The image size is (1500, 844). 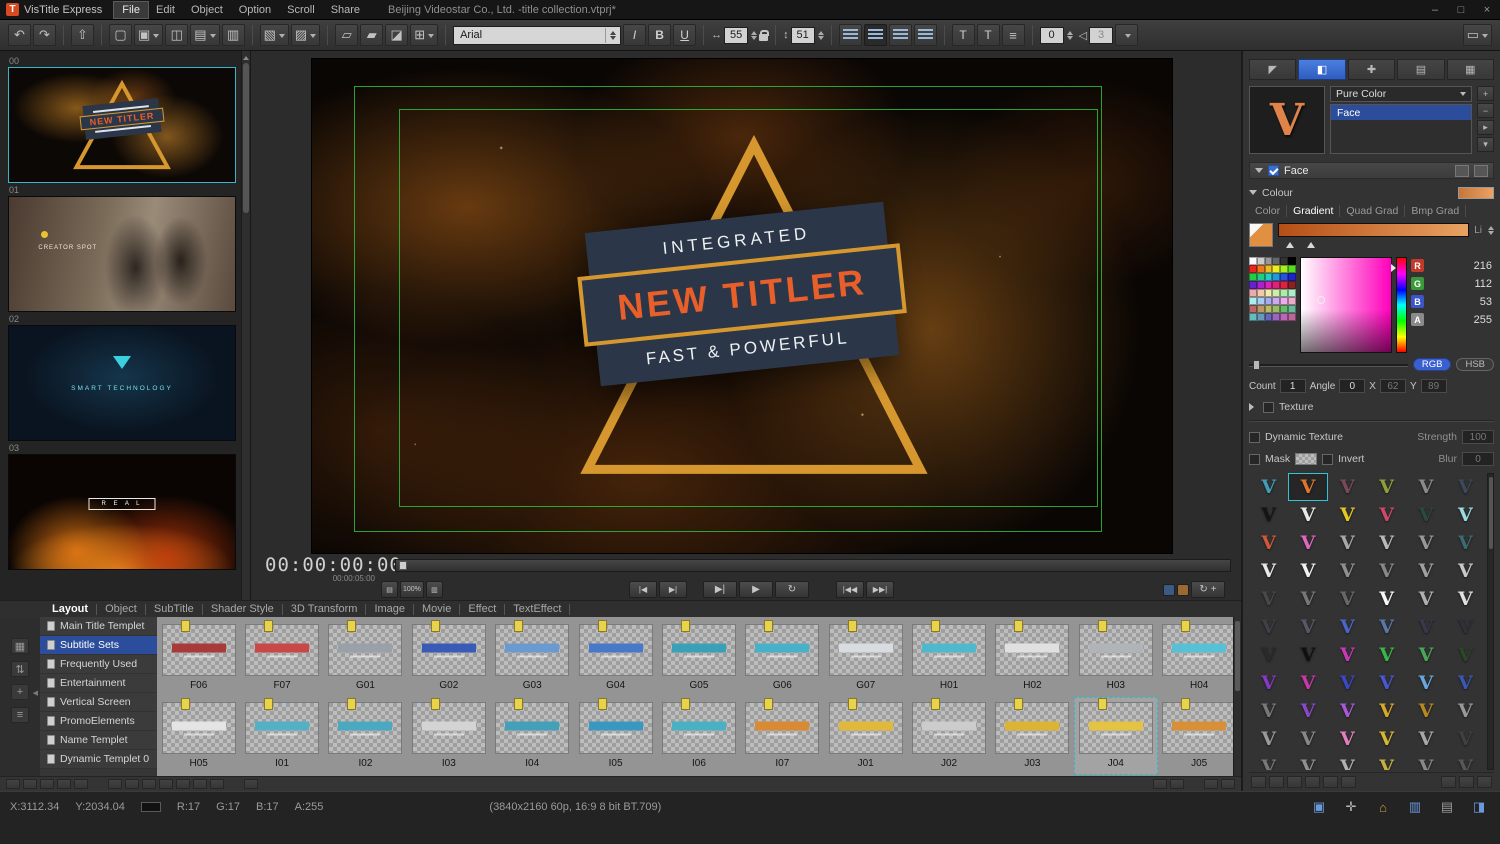 What do you see at coordinates (20, 669) in the screenshot?
I see `library-tool-icon: ⇅` at bounding box center [20, 669].